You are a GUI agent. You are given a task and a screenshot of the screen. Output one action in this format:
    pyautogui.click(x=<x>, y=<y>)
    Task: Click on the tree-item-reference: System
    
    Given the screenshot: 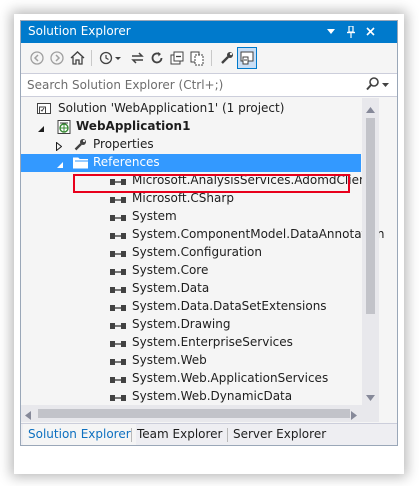 What is the action you would take?
    pyautogui.click(x=191, y=217)
    